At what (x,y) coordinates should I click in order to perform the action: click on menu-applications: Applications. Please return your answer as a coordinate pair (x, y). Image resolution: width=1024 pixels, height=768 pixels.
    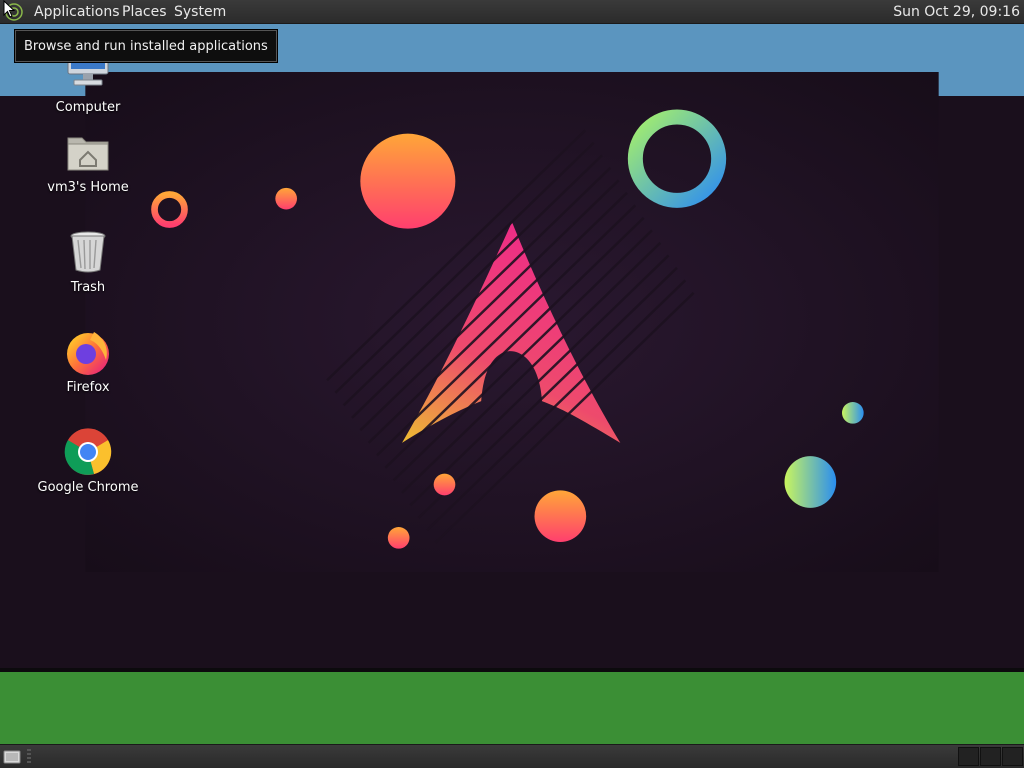
    Looking at the image, I should click on (77, 12).